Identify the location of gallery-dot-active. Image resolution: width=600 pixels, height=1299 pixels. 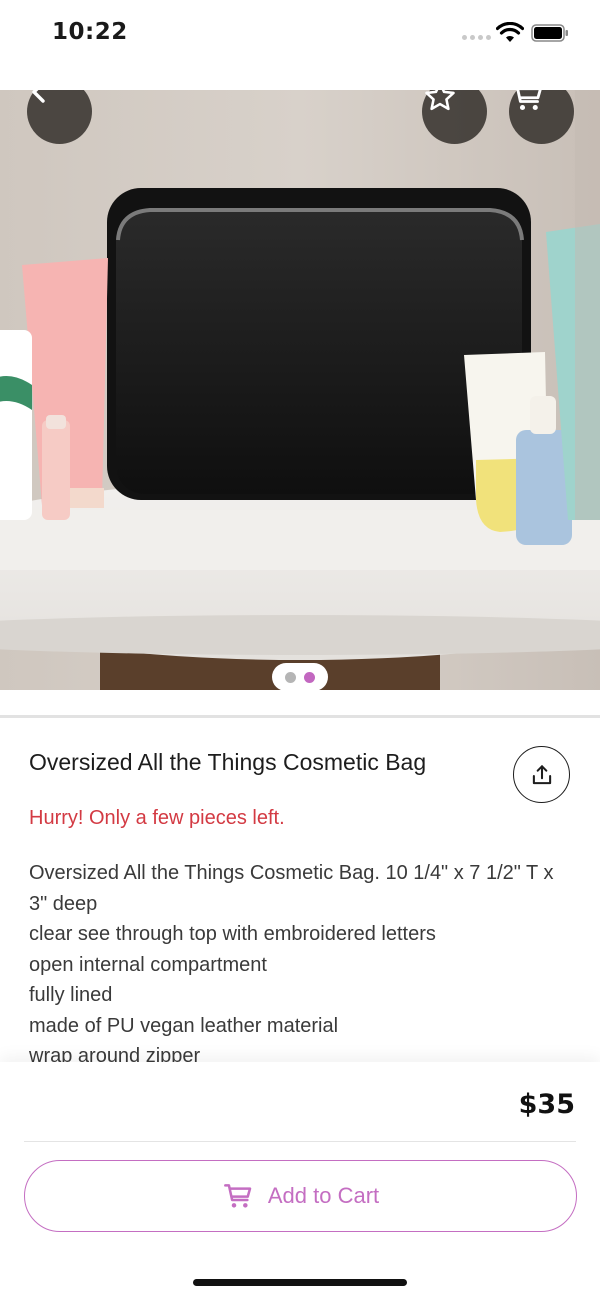
(309, 677).